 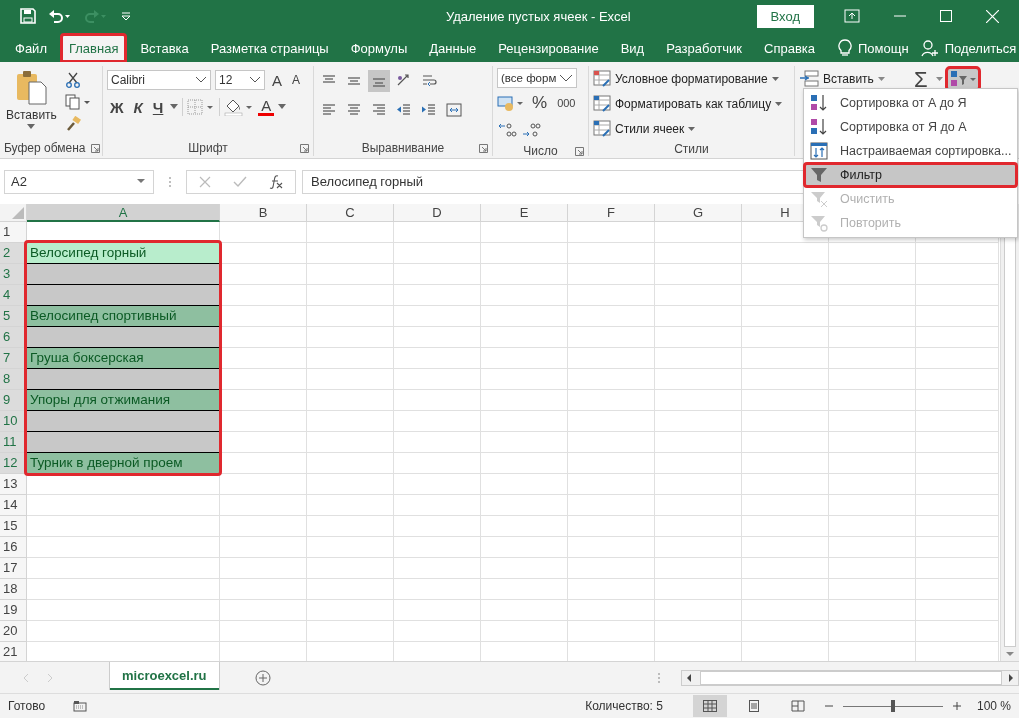 I want to click on menu-item: Сортировка от А до Я, so click(x=910, y=103).